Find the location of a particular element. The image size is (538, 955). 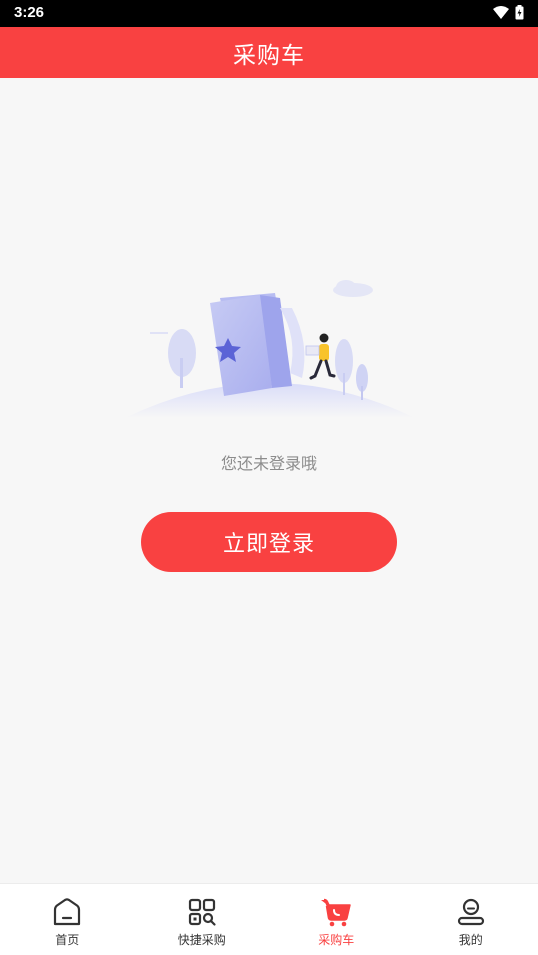

profile-icon is located at coordinates (471, 912).